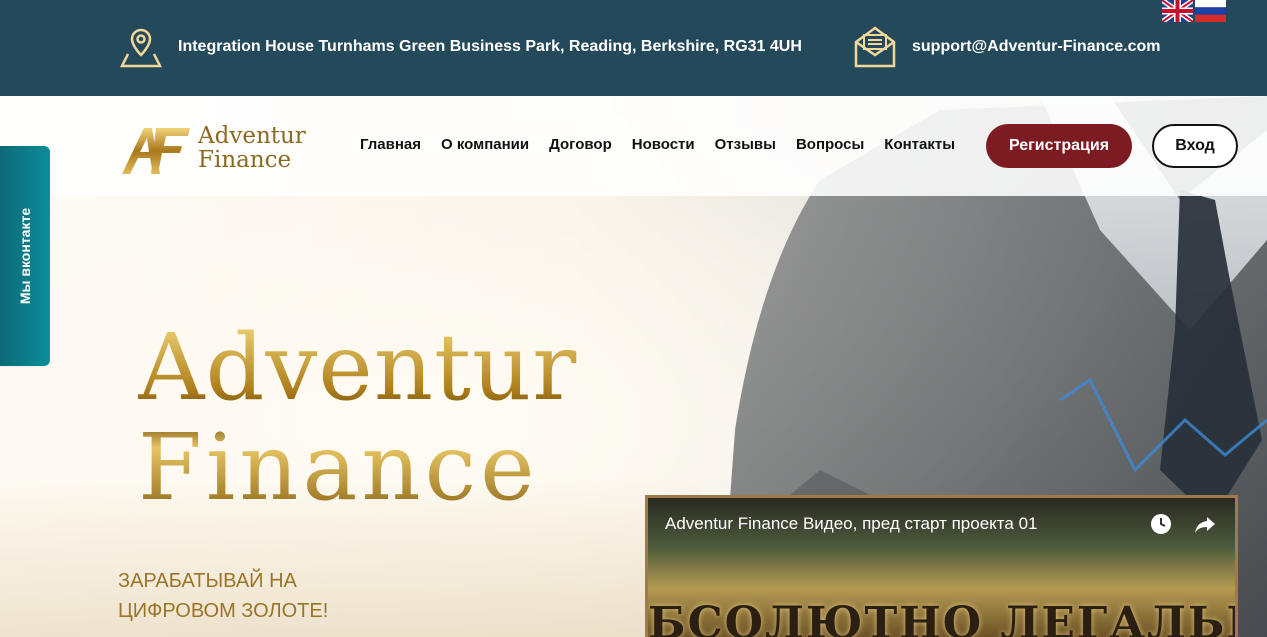 Image resolution: width=1267 pixels, height=637 pixels. Describe the element at coordinates (223, 611) in the screenshot. I see `hero-slogan-line-2: ЦИФРОВОМ ЗОЛОТЕ!` at that location.